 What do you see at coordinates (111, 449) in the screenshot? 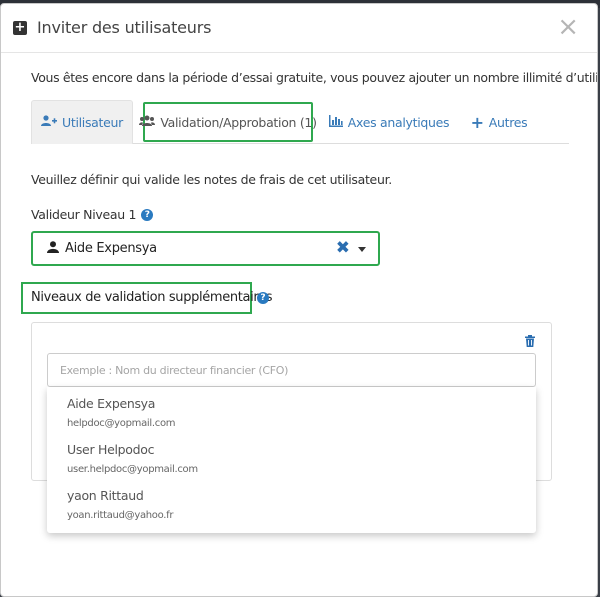
I see `option-name: User Helpodoc` at bounding box center [111, 449].